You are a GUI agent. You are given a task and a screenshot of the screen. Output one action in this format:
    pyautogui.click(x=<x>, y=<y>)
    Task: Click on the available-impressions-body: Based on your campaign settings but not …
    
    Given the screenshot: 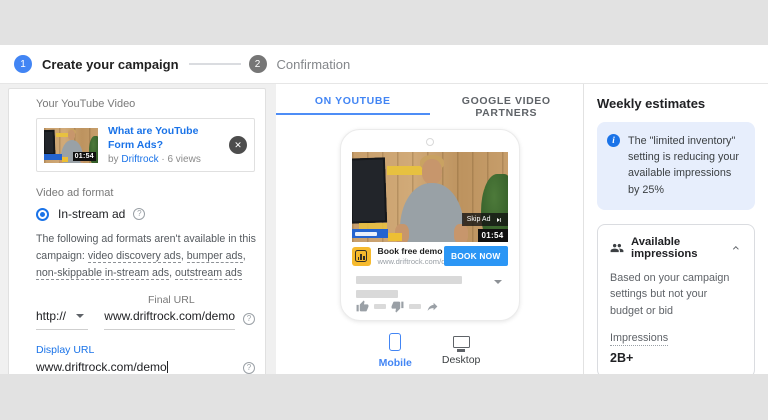 What is the action you would take?
    pyautogui.click(x=670, y=294)
    